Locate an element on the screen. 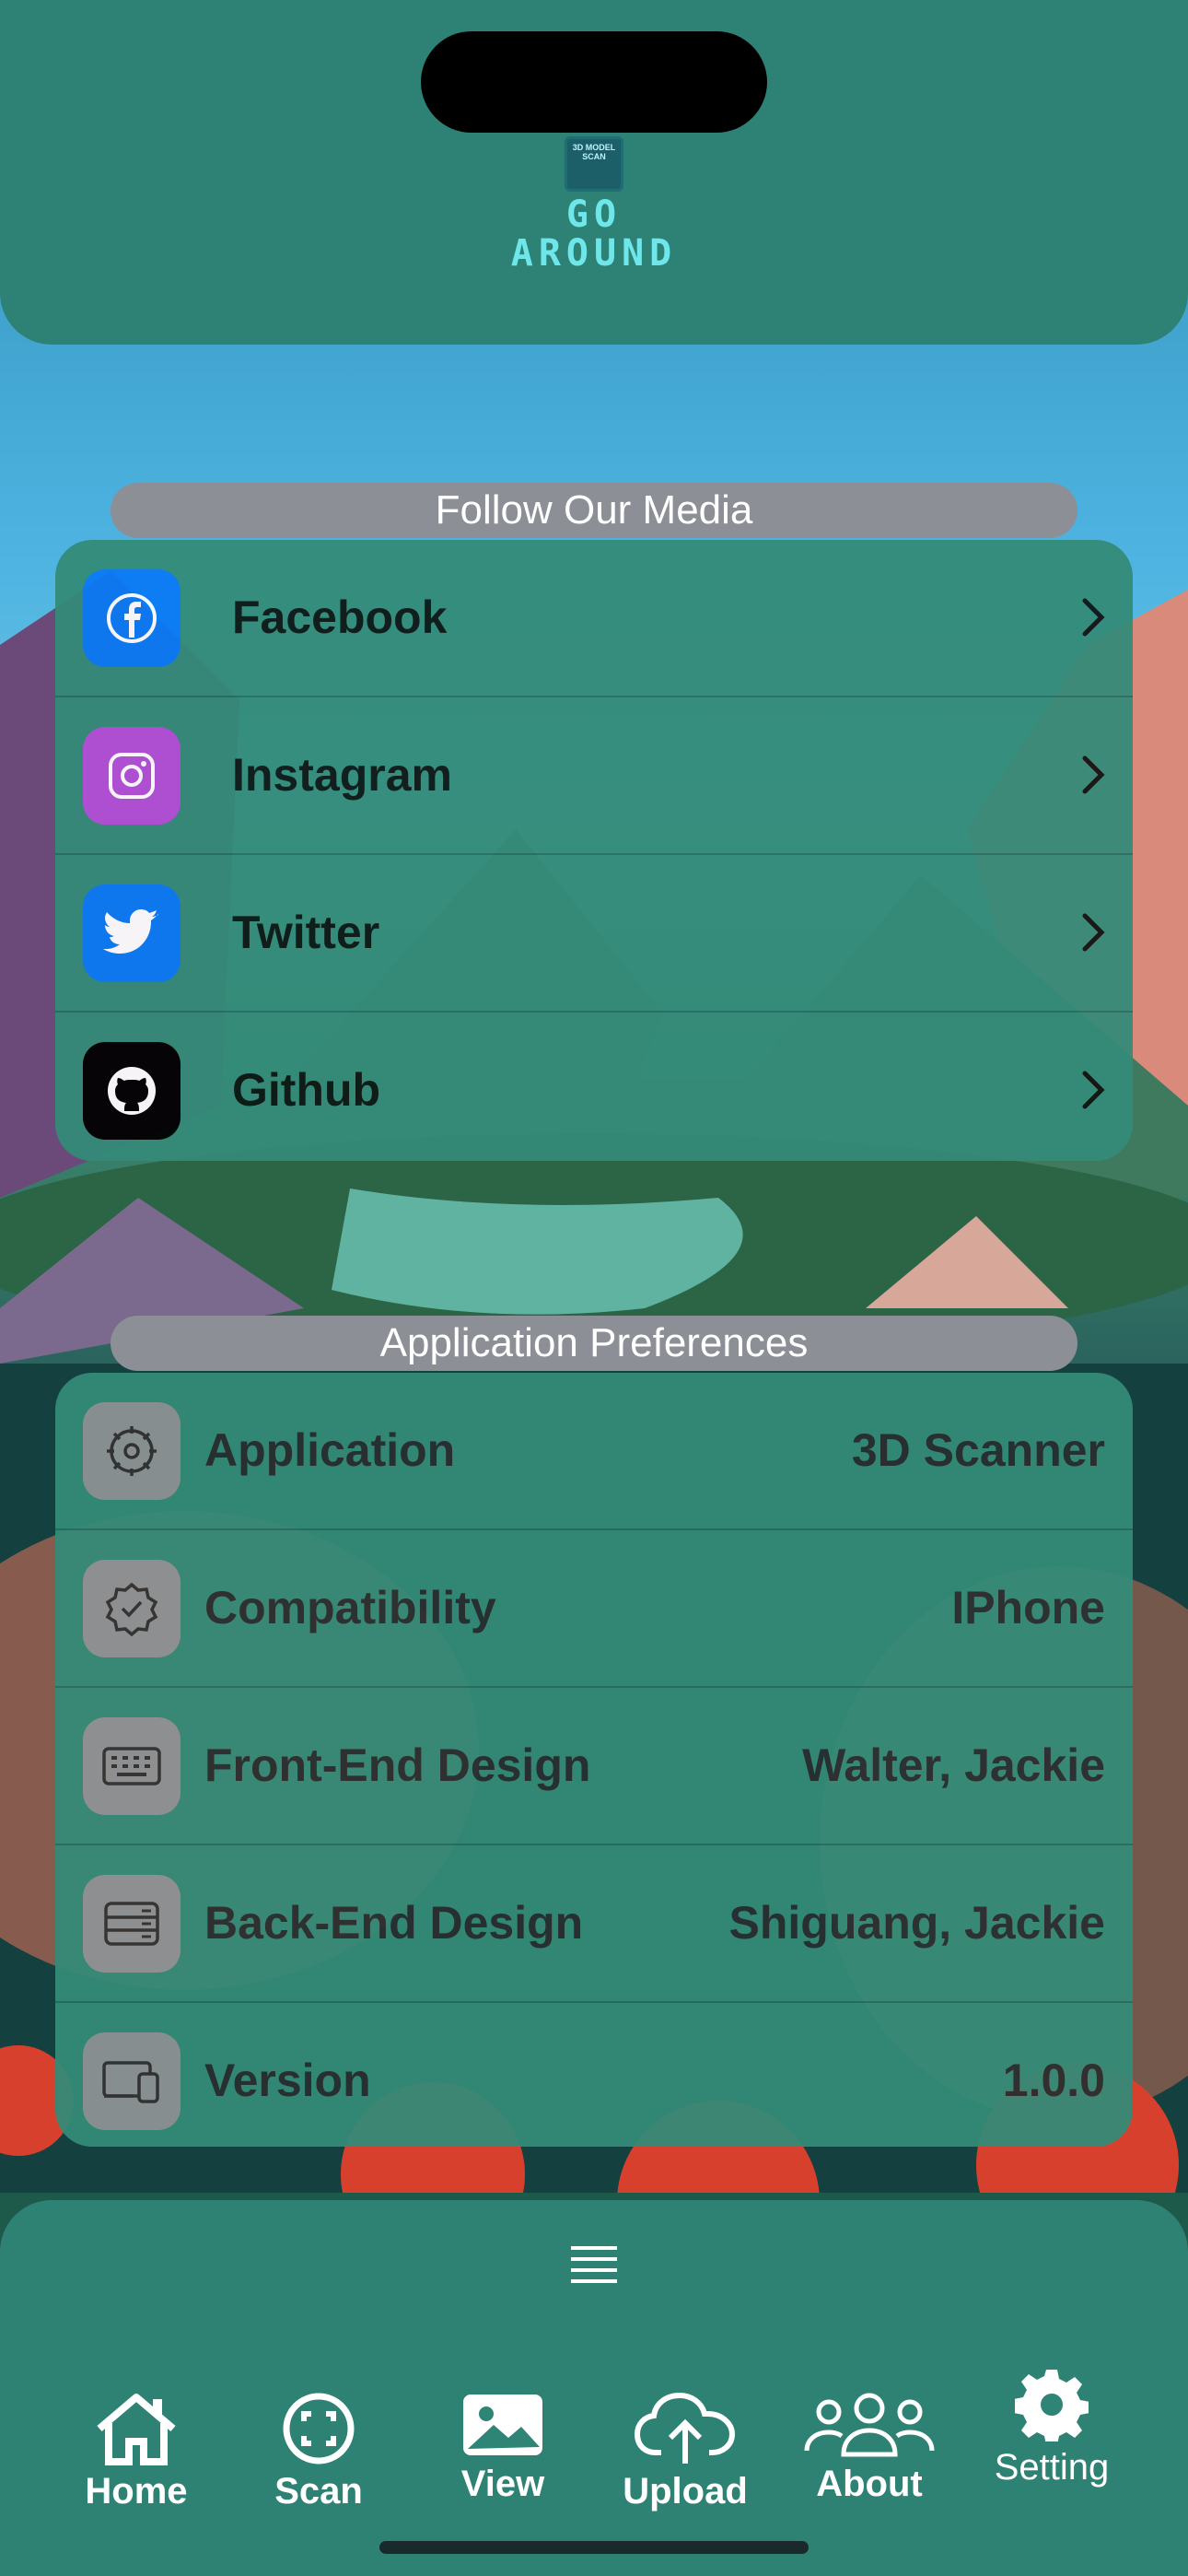 Image resolution: width=1188 pixels, height=2576 pixels. tab-label: Upload is located at coordinates (685, 2491).